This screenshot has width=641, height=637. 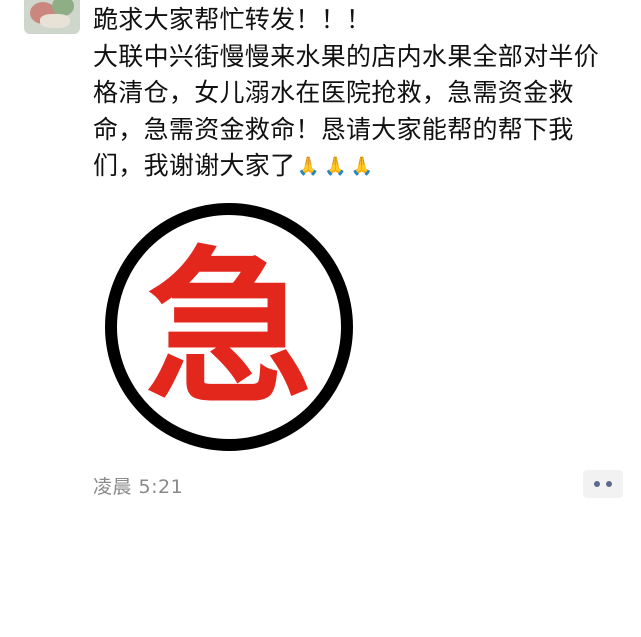 What do you see at coordinates (194, 165) in the screenshot?
I see `post-text-line: 们，我谢谢大家了` at bounding box center [194, 165].